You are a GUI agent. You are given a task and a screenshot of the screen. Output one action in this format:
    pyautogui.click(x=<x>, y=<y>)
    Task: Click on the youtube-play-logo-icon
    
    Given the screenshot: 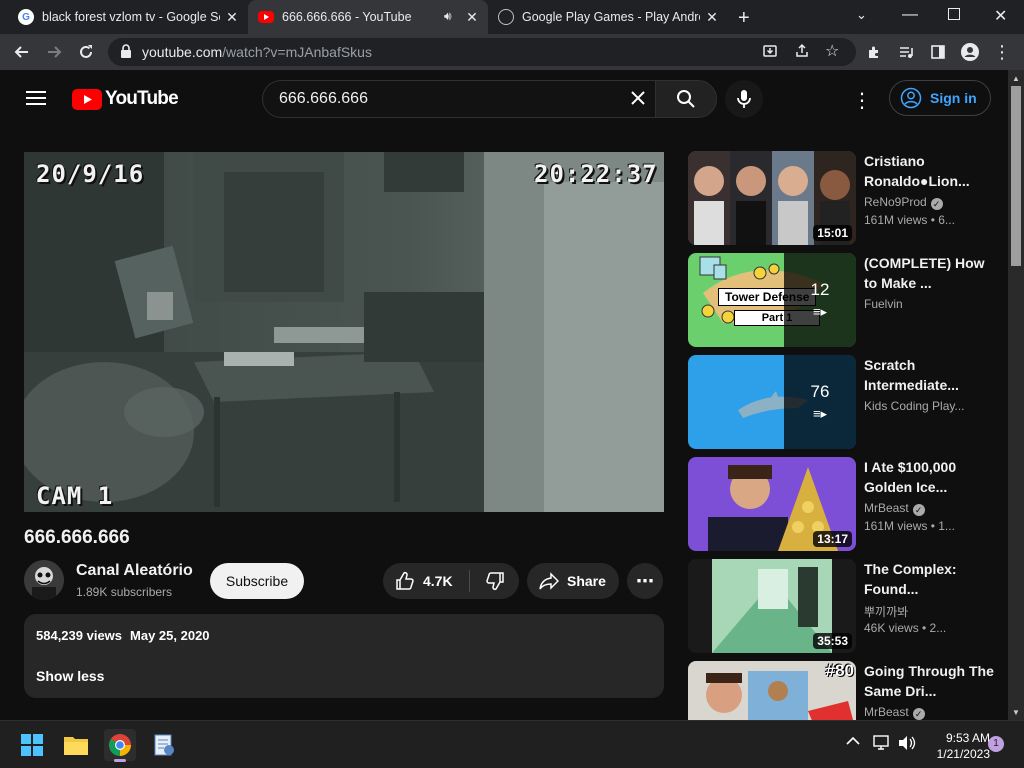 What is the action you would take?
    pyautogui.click(x=87, y=99)
    